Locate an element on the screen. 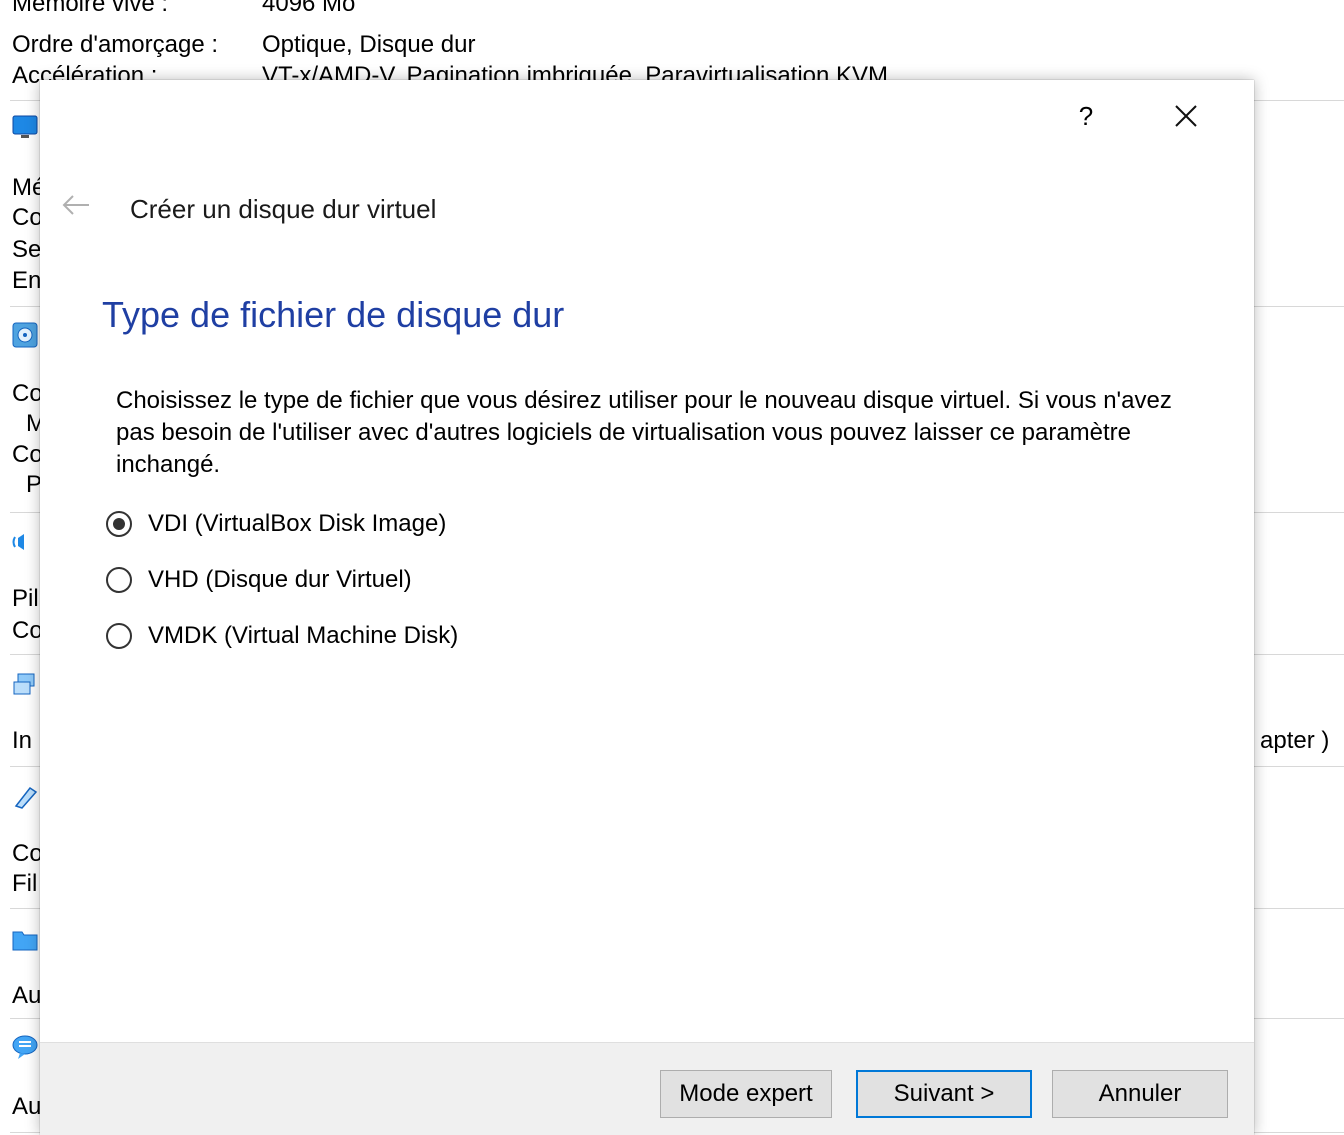 The width and height of the screenshot is (1344, 1135). radio-label: VHD (Disque dur Virtuel) is located at coordinates (280, 579).